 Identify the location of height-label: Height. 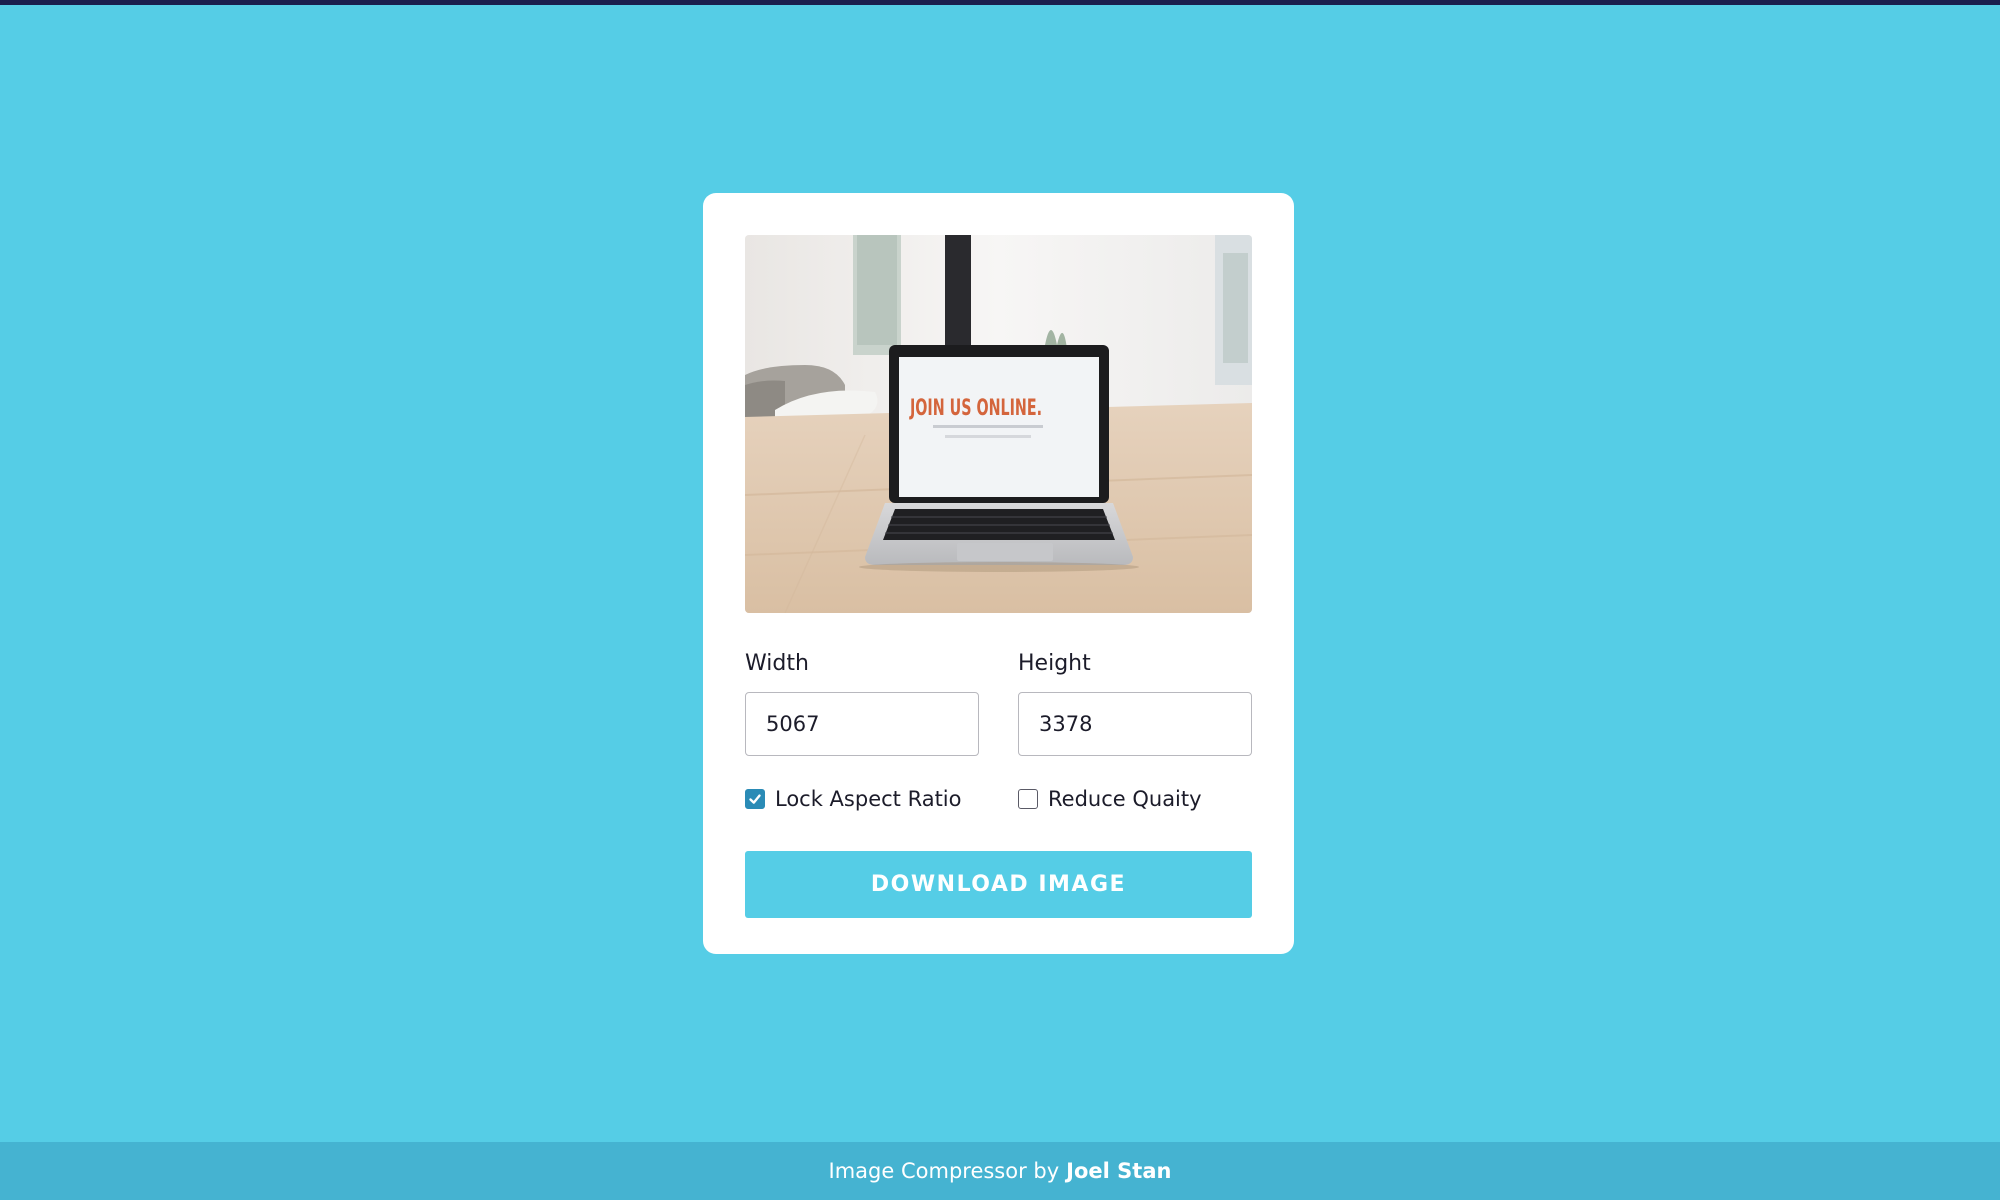
(1054, 663).